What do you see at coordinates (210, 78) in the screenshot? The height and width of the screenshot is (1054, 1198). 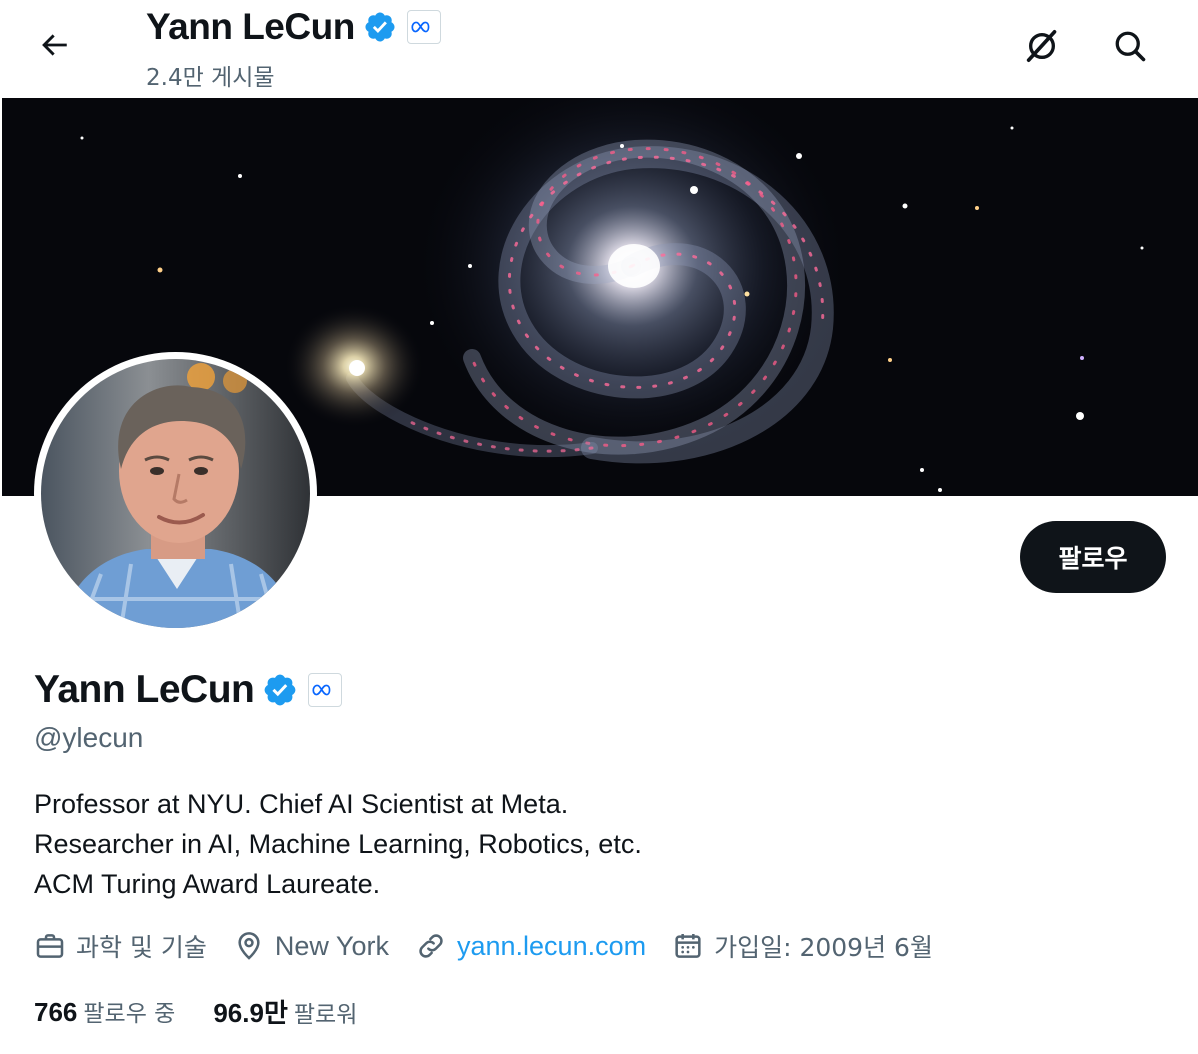 I see `post-count: 2.4만 게시물` at bounding box center [210, 78].